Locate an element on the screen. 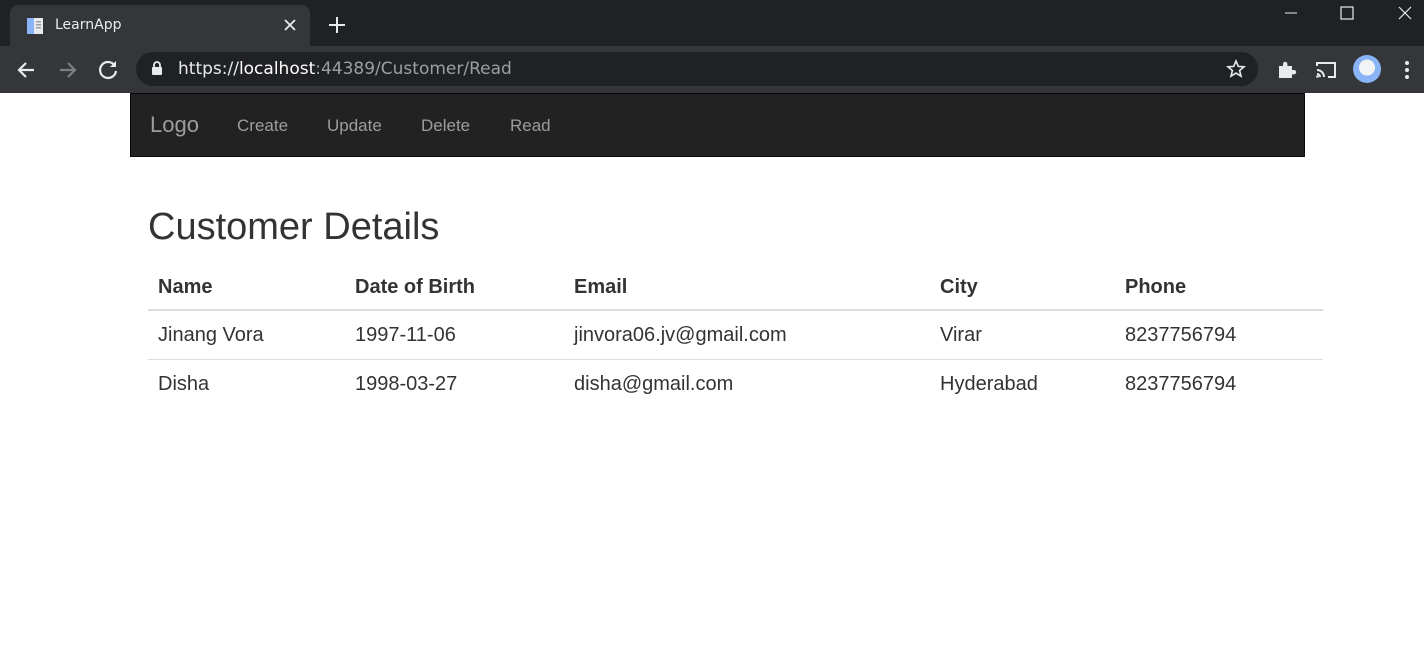  tab-strip: LearnApp is located at coordinates (712, 23).